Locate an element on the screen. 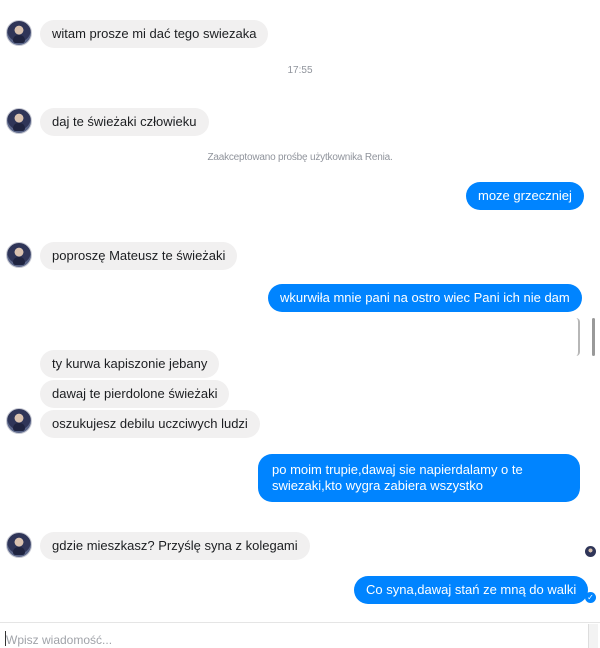 The width and height of the screenshot is (600, 648). system-notice: Zaakceptowano prośbę użytkownika Renia. is located at coordinates (300, 157).